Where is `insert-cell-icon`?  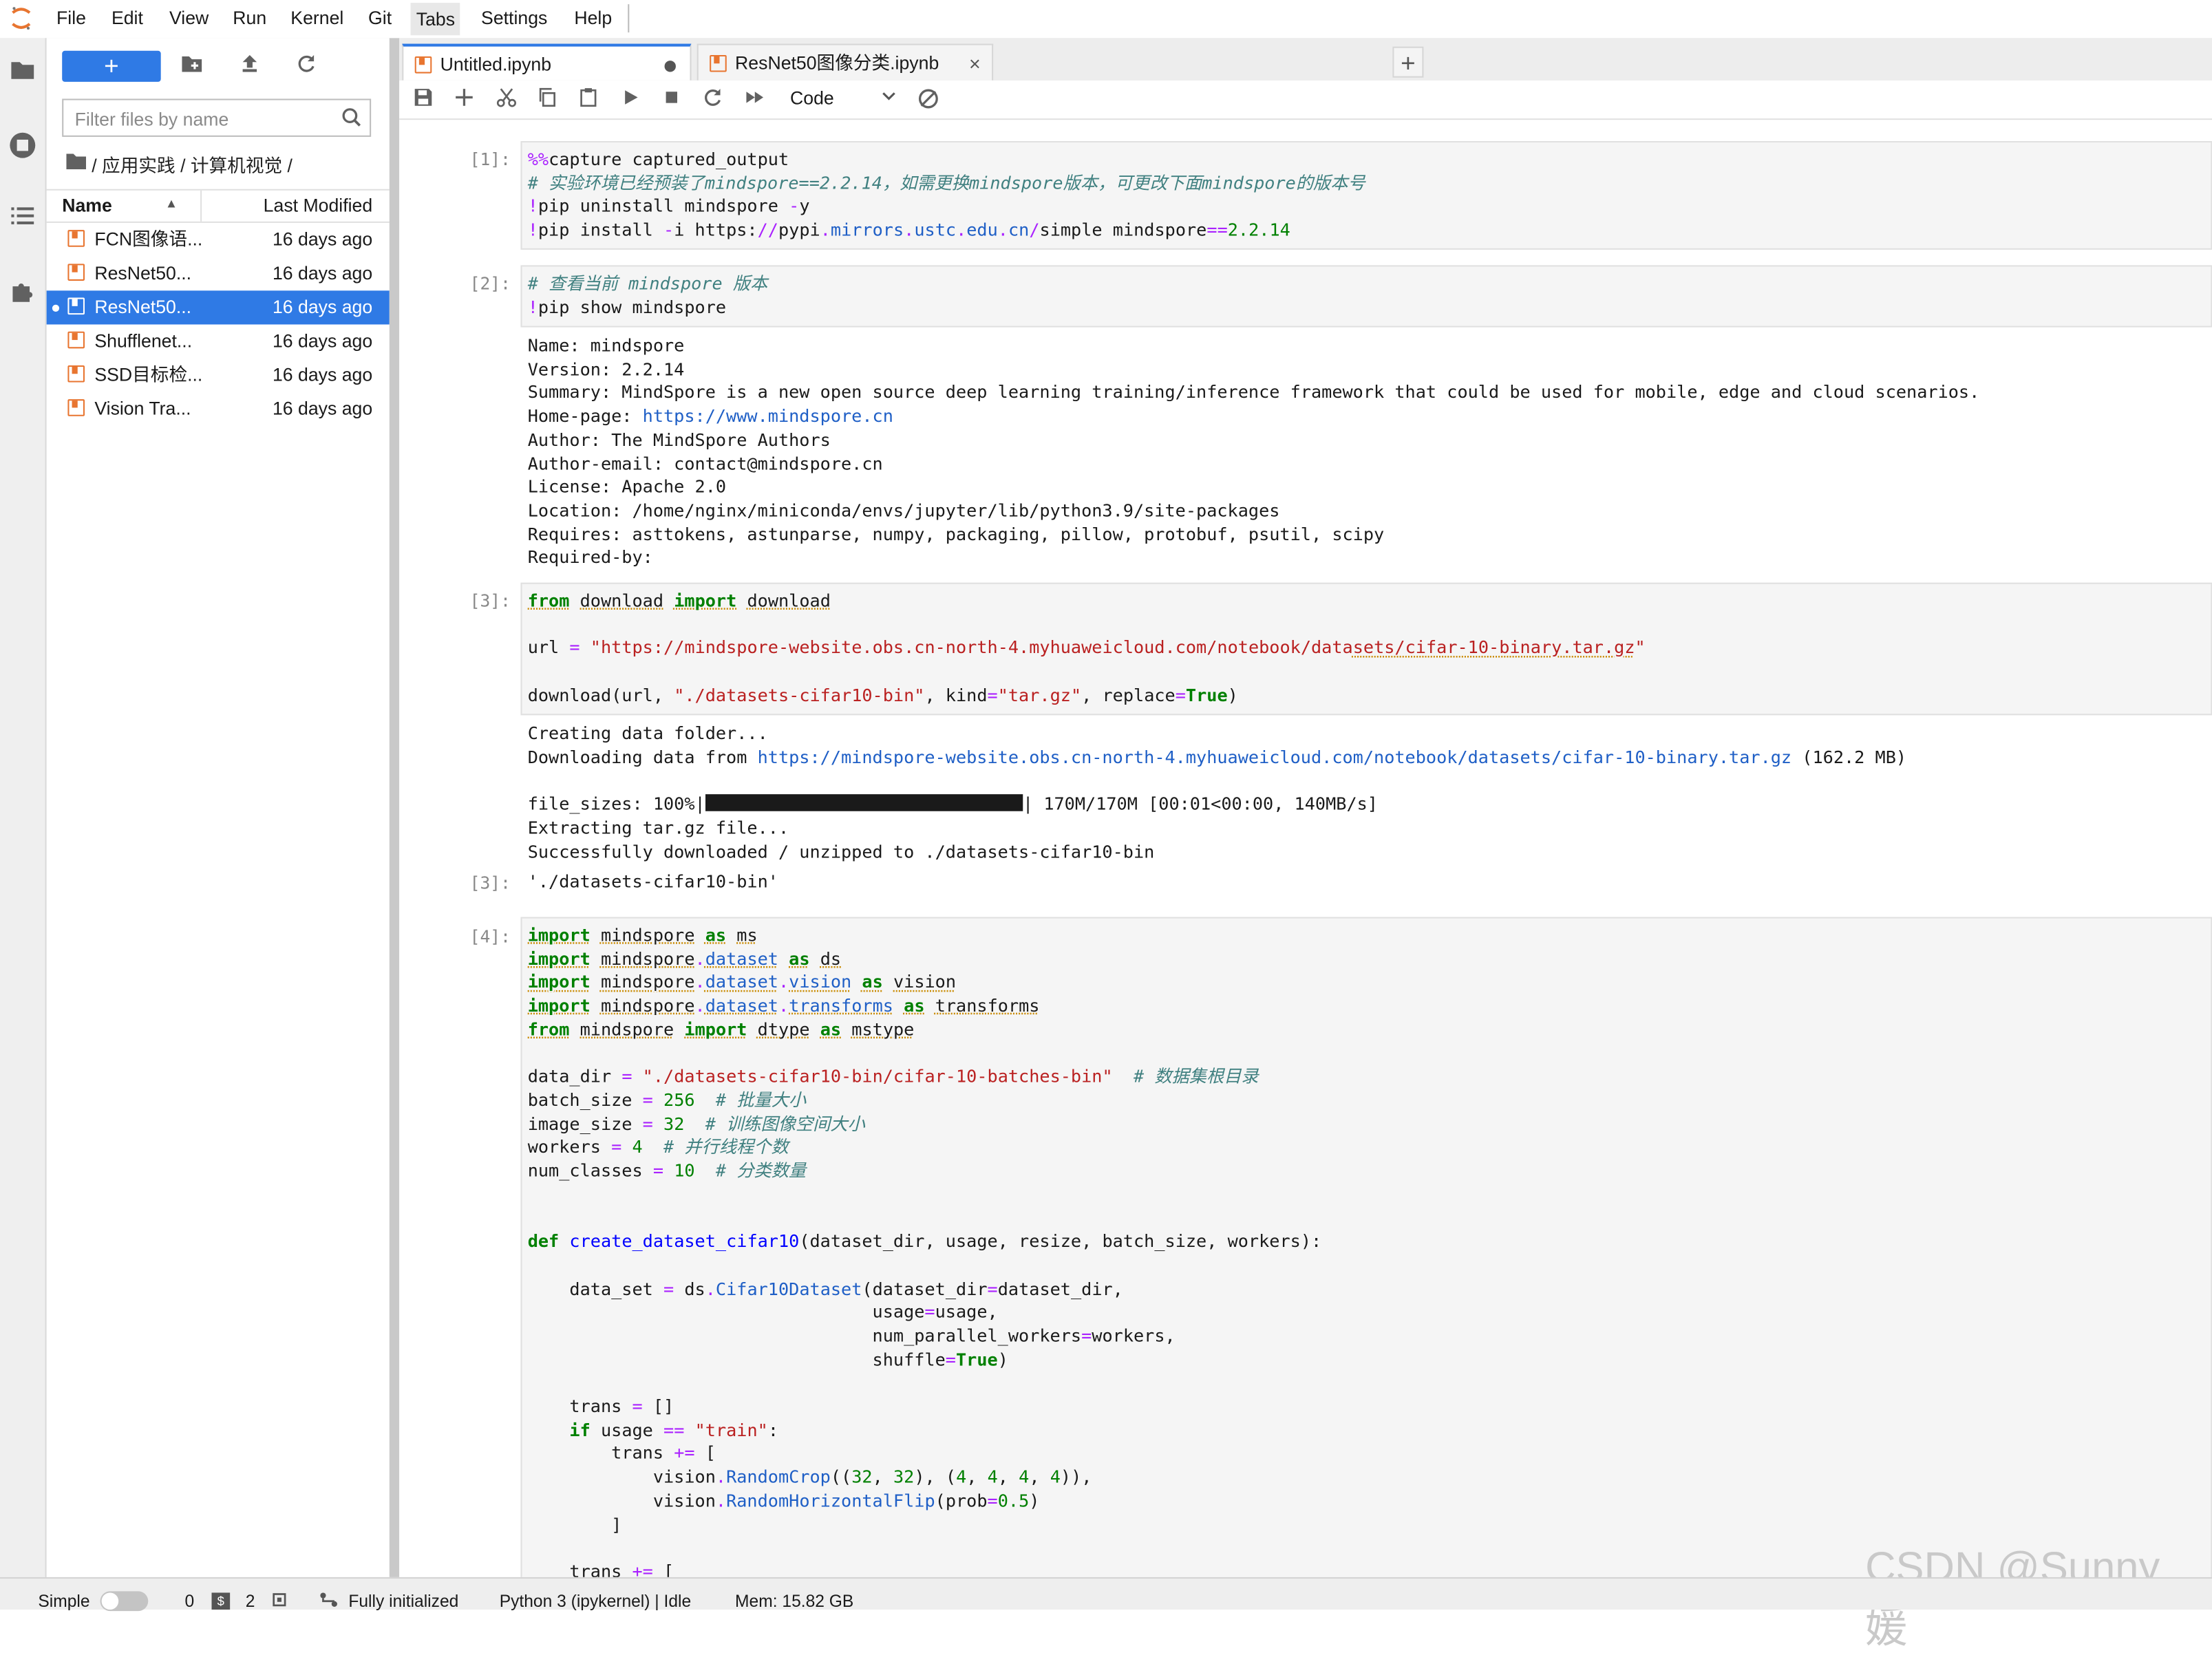 insert-cell-icon is located at coordinates (464, 98).